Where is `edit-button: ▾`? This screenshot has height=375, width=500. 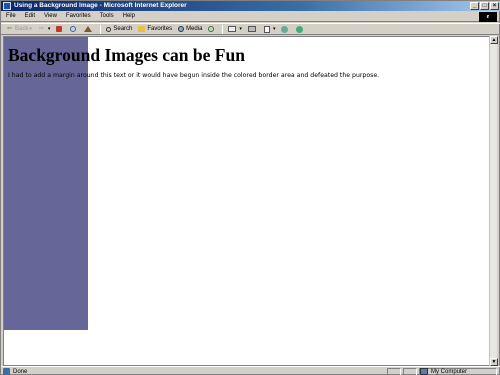
edit-button: ▾ is located at coordinates (269, 29).